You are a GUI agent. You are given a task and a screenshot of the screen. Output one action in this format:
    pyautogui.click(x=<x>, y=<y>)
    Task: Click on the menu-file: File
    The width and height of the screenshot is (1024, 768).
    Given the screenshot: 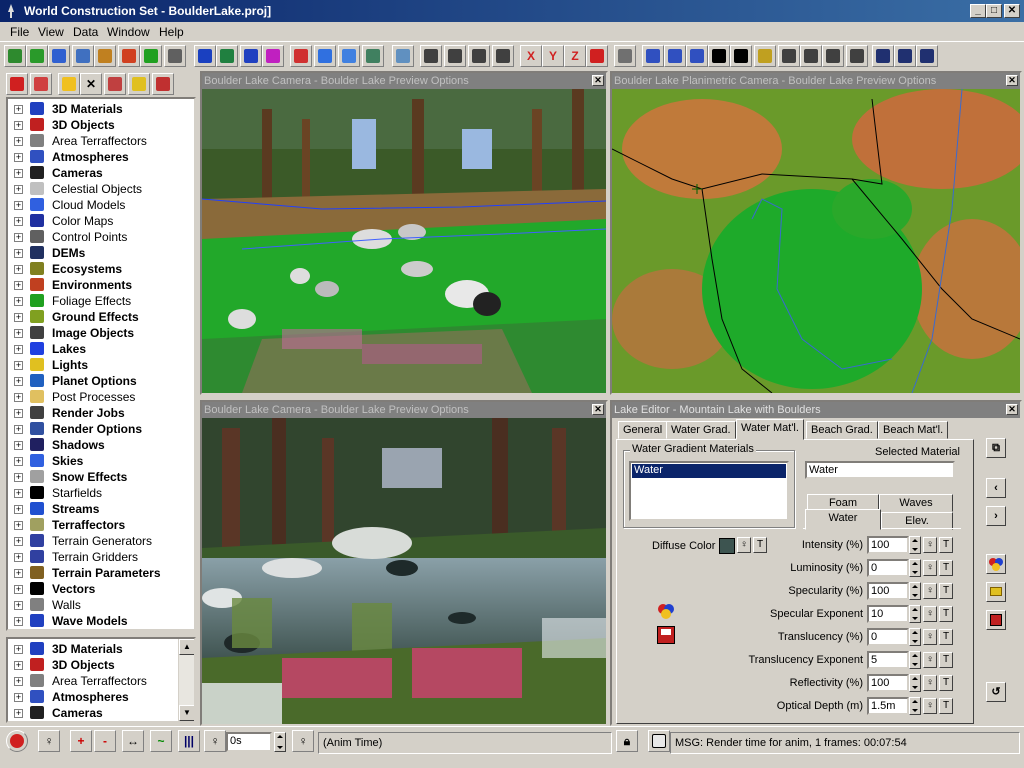 What is the action you would take?
    pyautogui.click(x=19, y=32)
    